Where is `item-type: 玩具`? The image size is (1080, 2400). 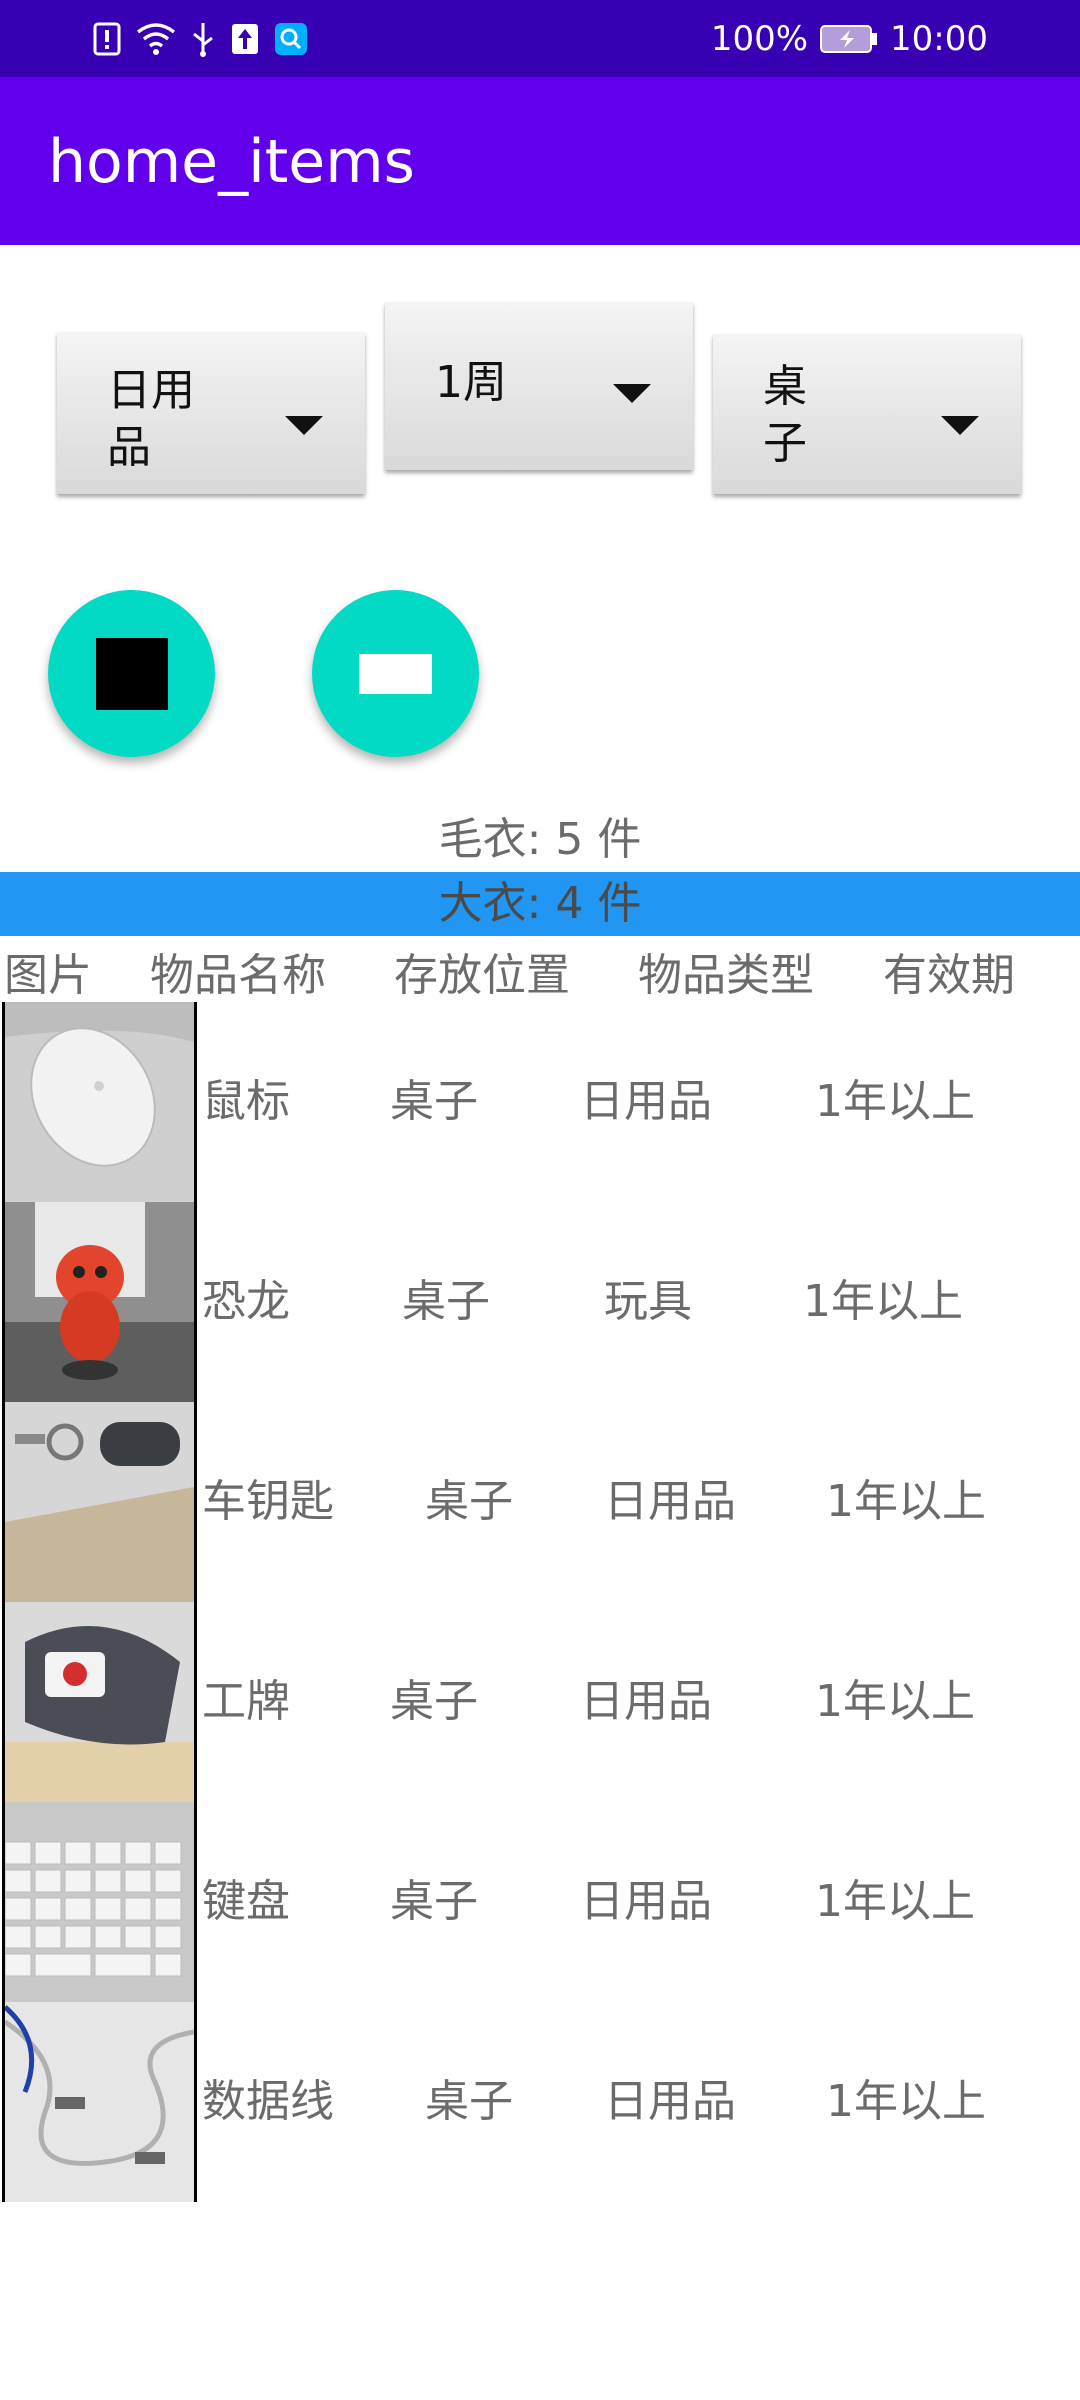
item-type: 玩具 is located at coordinates (648, 1301).